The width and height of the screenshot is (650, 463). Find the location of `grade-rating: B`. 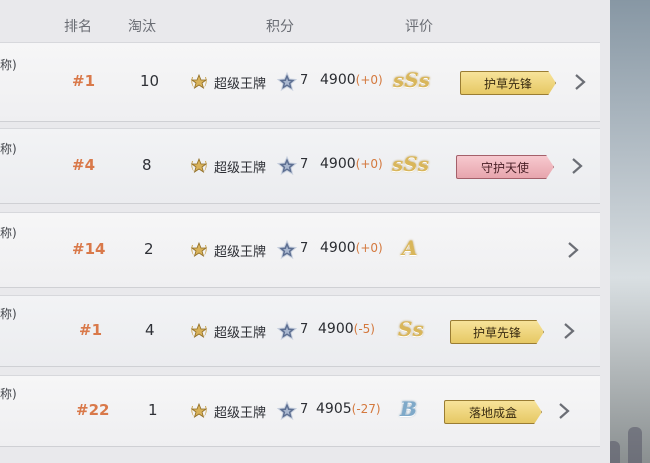

grade-rating: B is located at coordinates (408, 409).